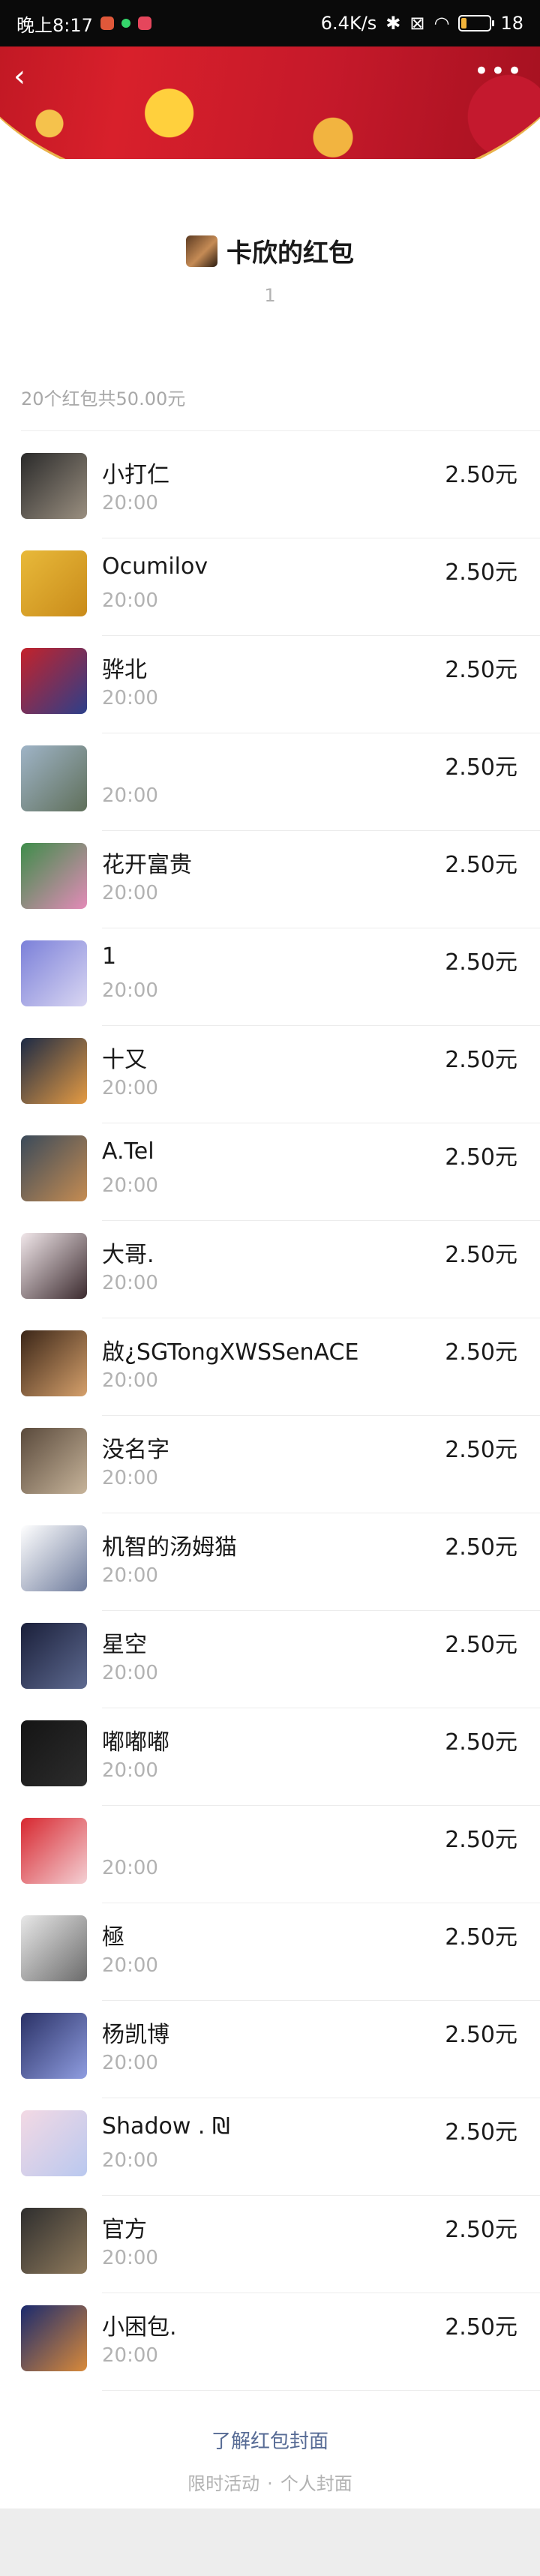  I want to click on back-chevron-icon: ‹, so click(20, 76).